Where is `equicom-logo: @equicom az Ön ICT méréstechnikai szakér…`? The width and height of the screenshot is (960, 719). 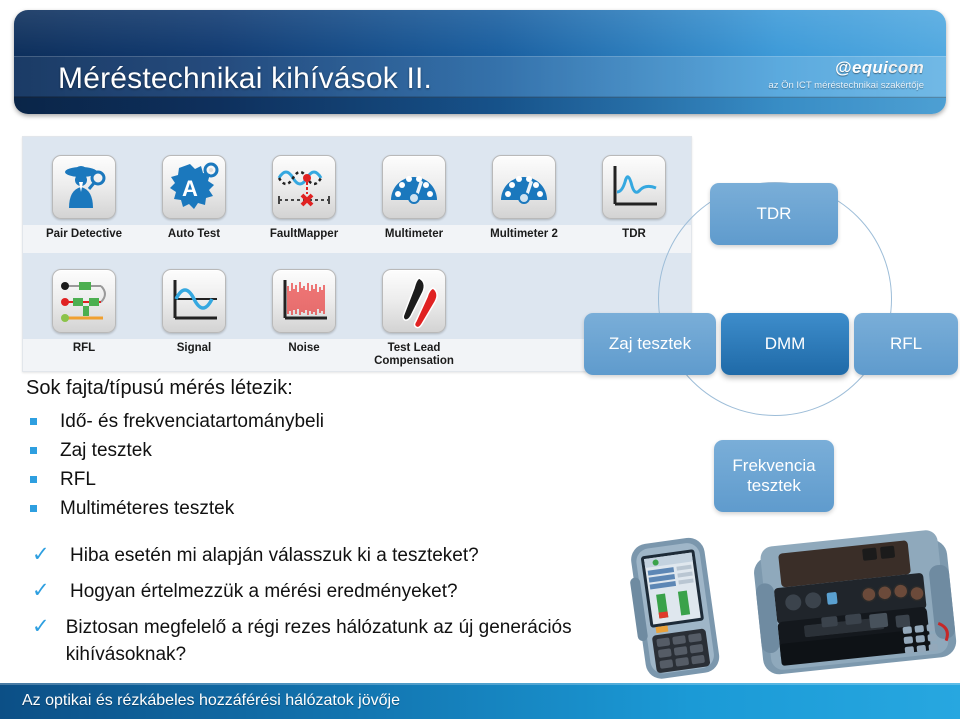 equicom-logo: @equicom az Ön ICT méréstechnikai szakér… is located at coordinates (846, 74).